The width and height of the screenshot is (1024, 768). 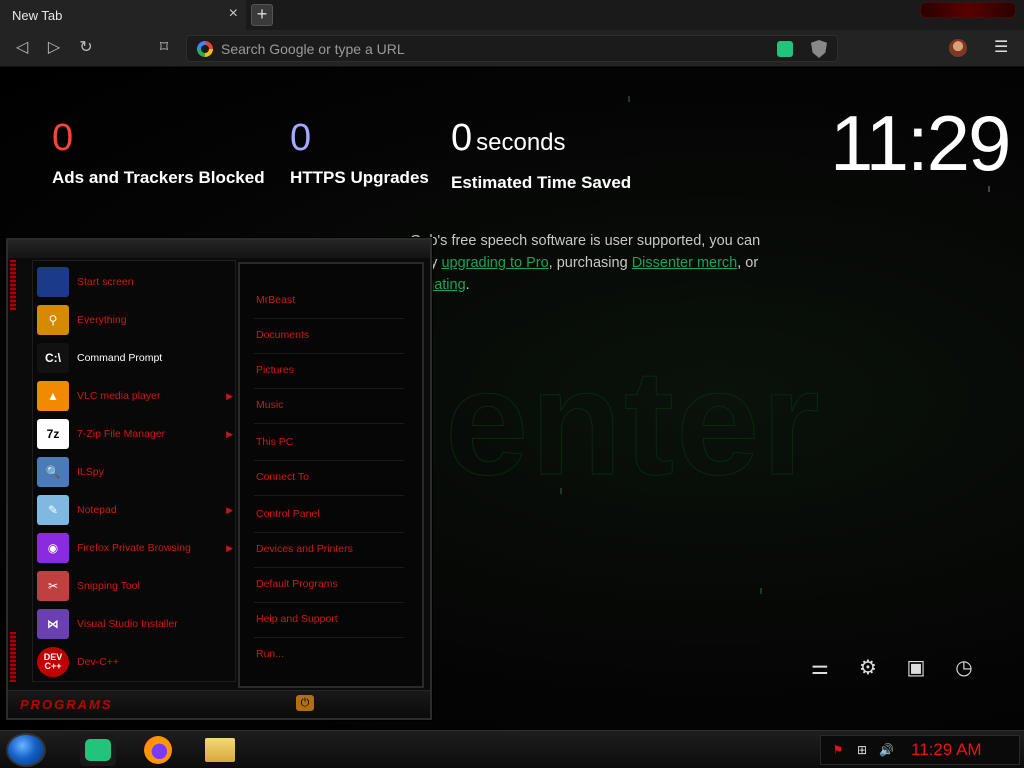 What do you see at coordinates (53, 282) in the screenshot?
I see `start-screen-icon` at bounding box center [53, 282].